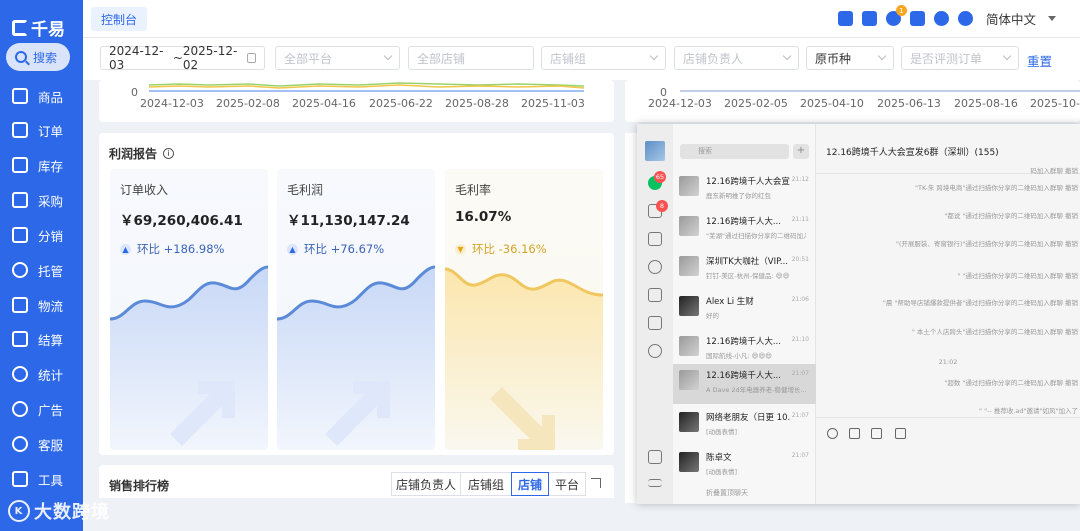 The width and height of the screenshot is (1080, 531). Describe the element at coordinates (876, 433) in the screenshot. I see `folder-icon` at that location.